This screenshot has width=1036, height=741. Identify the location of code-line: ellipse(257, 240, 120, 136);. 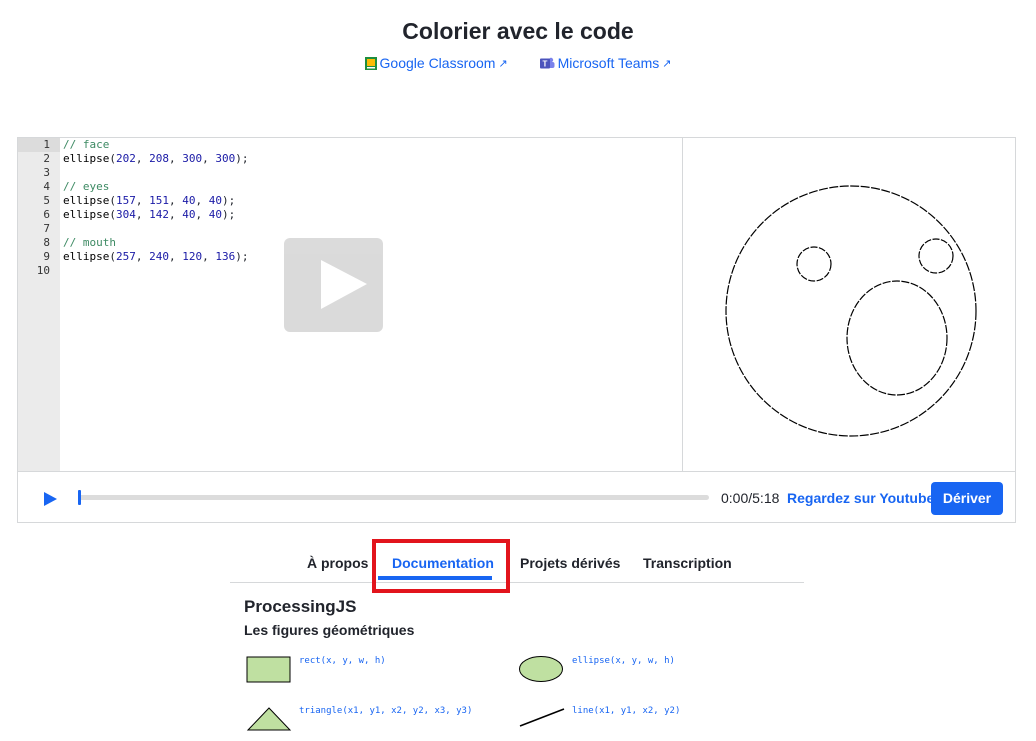
(156, 256).